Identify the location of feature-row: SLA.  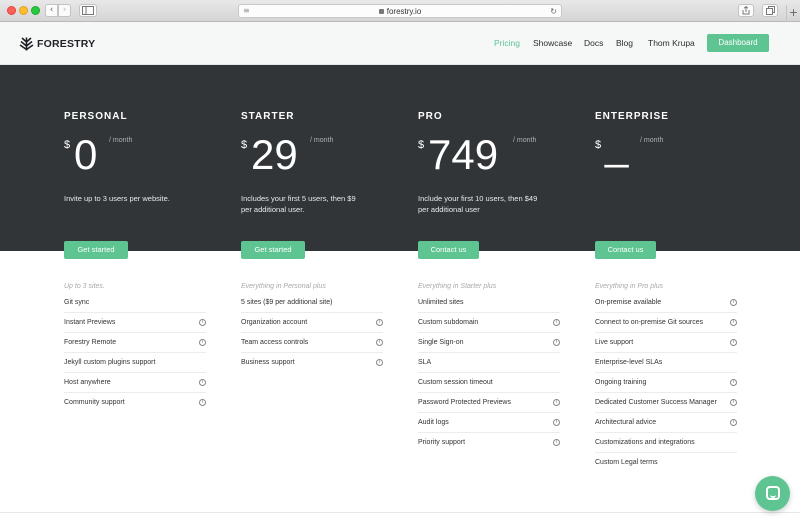
(489, 363).